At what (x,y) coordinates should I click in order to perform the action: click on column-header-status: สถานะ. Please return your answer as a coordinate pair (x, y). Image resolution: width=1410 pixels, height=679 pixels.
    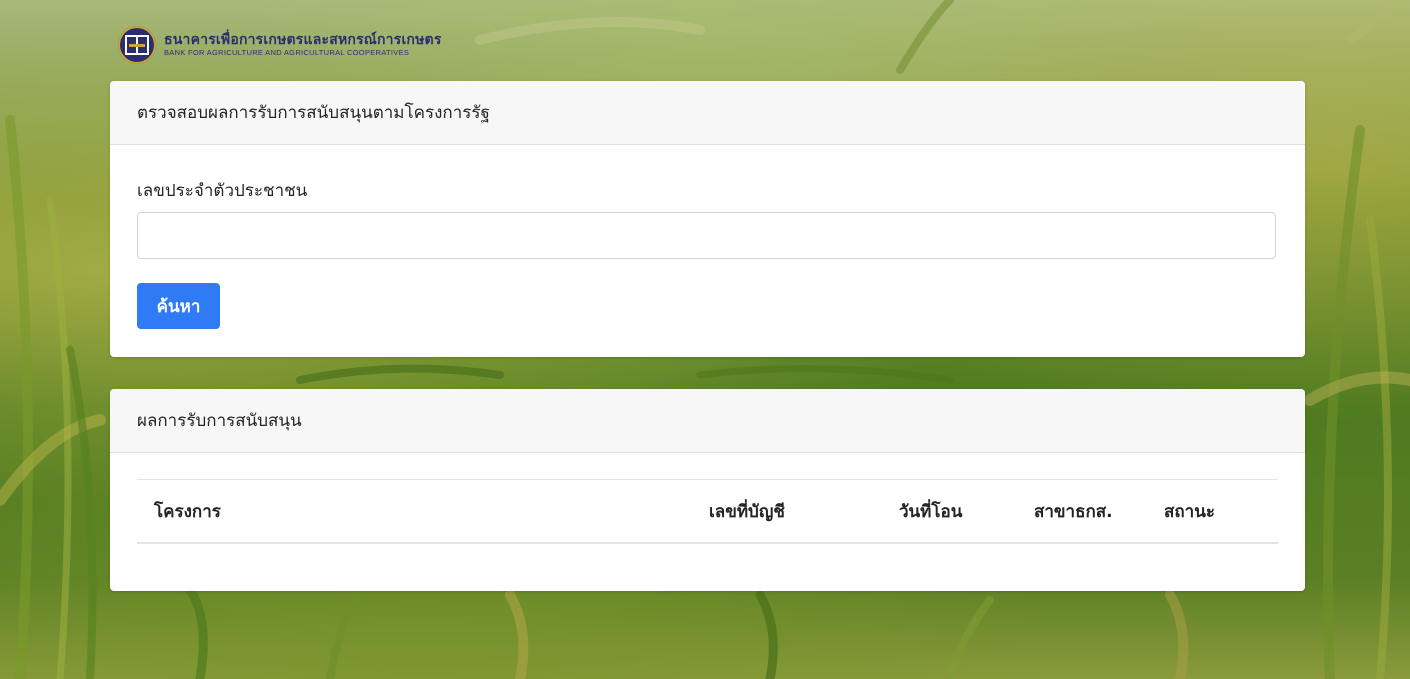
    Looking at the image, I should click on (1189, 511).